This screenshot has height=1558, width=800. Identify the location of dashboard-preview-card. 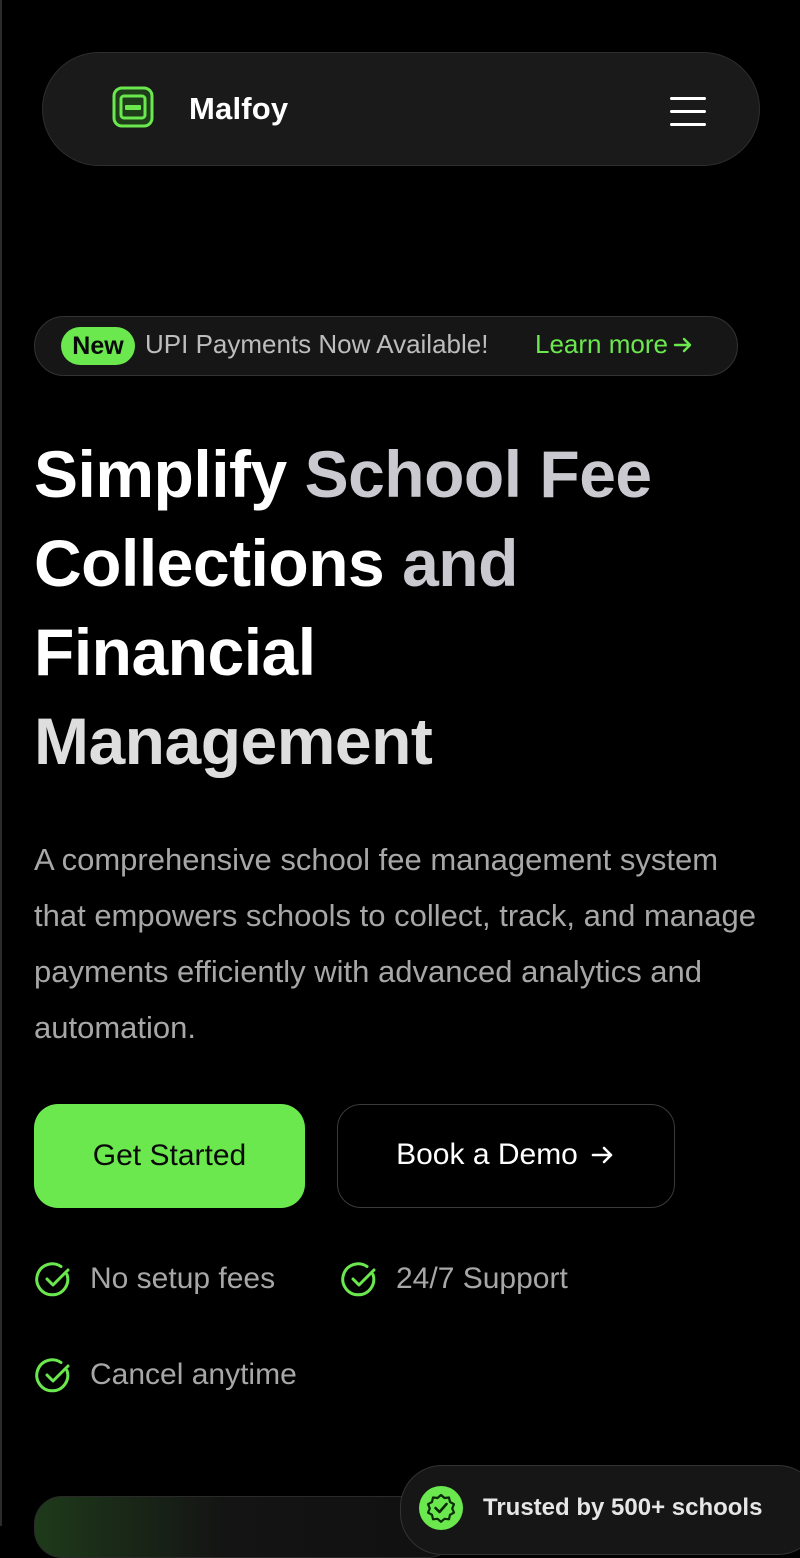
(245, 1527).